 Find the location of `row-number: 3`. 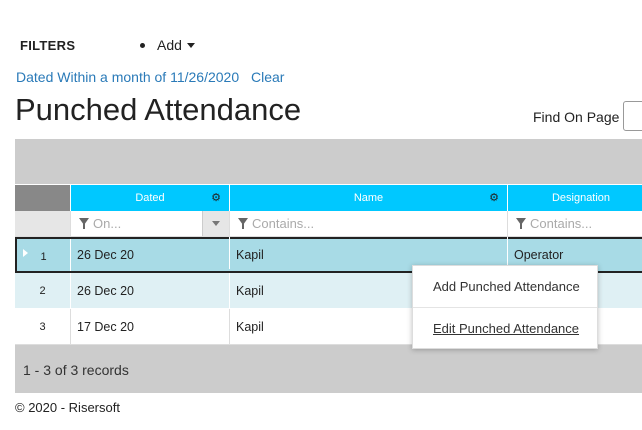

row-number: 3 is located at coordinates (43, 326).